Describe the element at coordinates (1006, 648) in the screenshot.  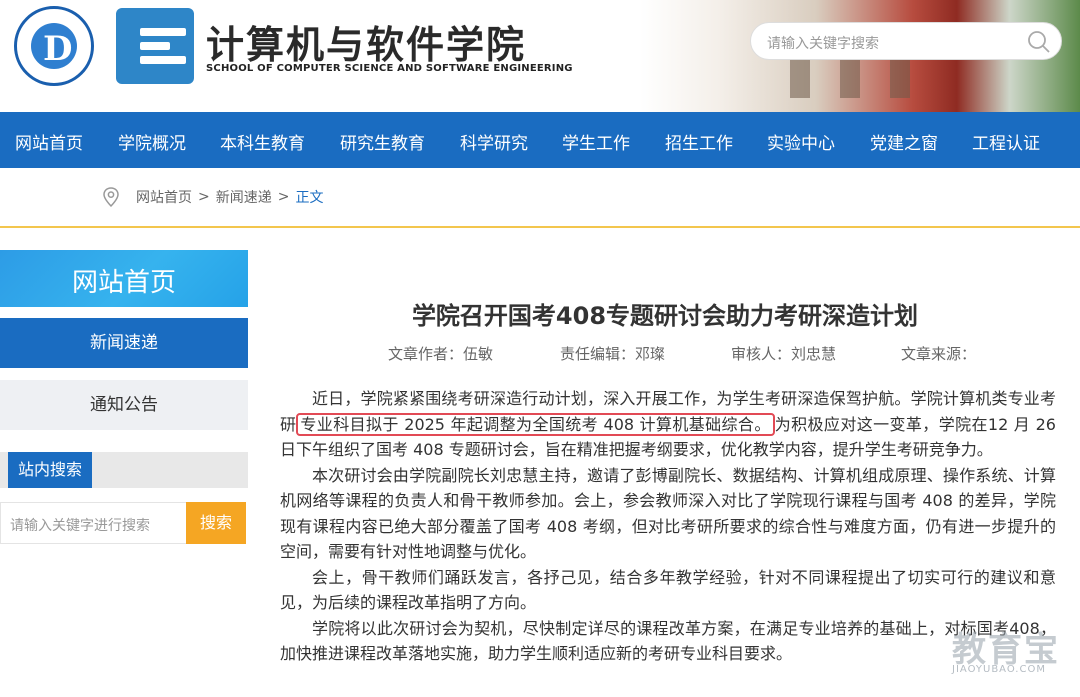
I see `watermark: 教育宝 JIAOYUBAO.COM` at that location.